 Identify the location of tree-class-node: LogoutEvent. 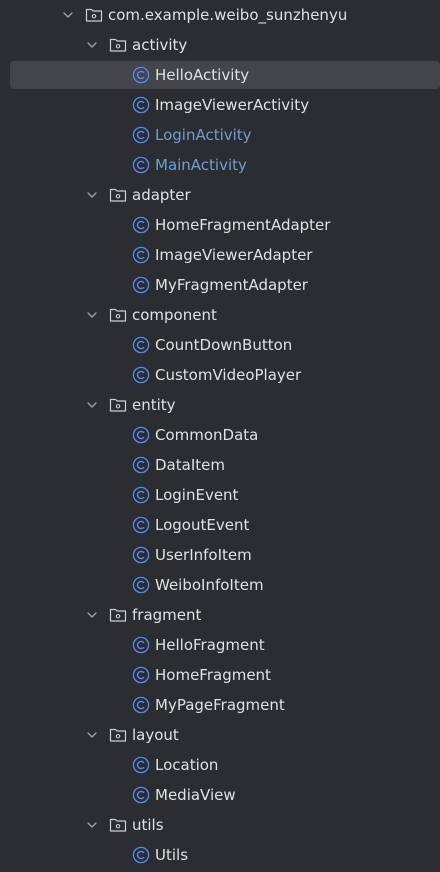
(220, 525).